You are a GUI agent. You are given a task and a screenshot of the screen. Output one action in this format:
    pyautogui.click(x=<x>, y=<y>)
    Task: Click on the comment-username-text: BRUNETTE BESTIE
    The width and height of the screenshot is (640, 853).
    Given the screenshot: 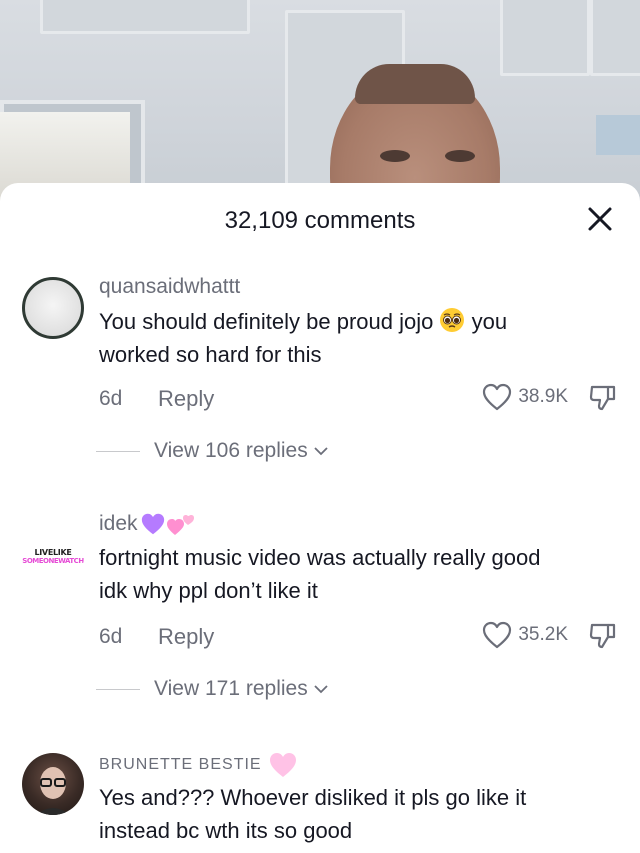 What is the action you would take?
    pyautogui.click(x=180, y=764)
    